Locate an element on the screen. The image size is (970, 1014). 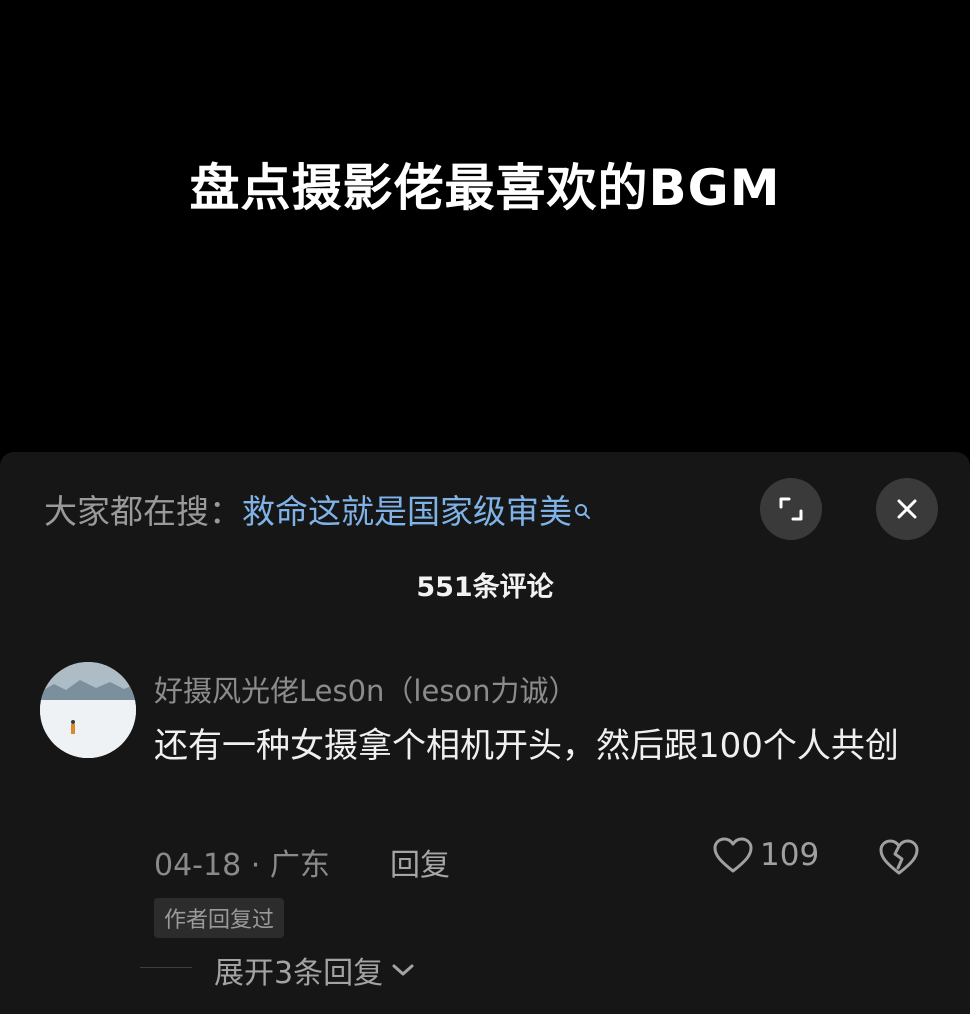
trending-search-prefix: 大家都在搜： is located at coordinates (143, 511).